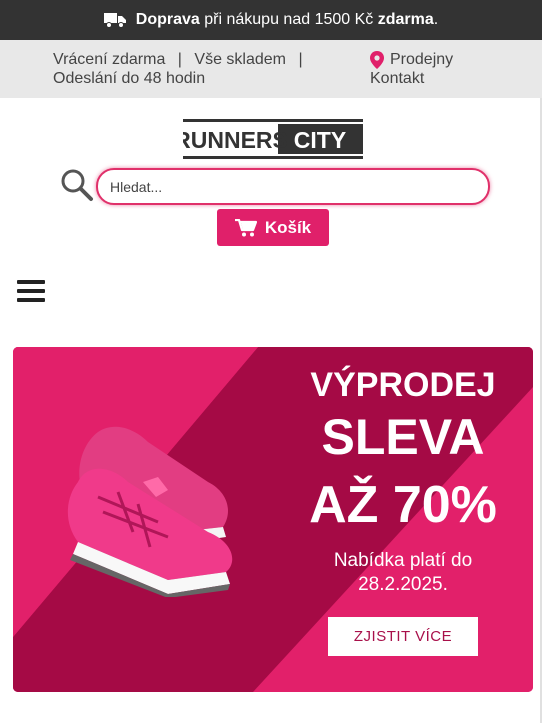 Image resolution: width=542 pixels, height=723 pixels. Describe the element at coordinates (411, 78) in the screenshot. I see `contact-link: Kontakt` at that location.